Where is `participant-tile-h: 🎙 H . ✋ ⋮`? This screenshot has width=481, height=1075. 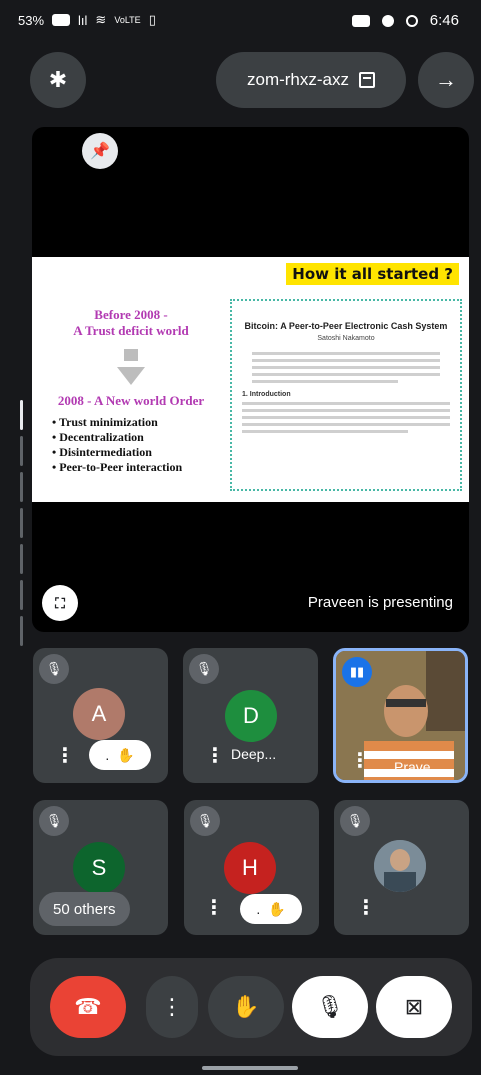 participant-tile-h: 🎙 H . ✋ ⋮ is located at coordinates (251, 867).